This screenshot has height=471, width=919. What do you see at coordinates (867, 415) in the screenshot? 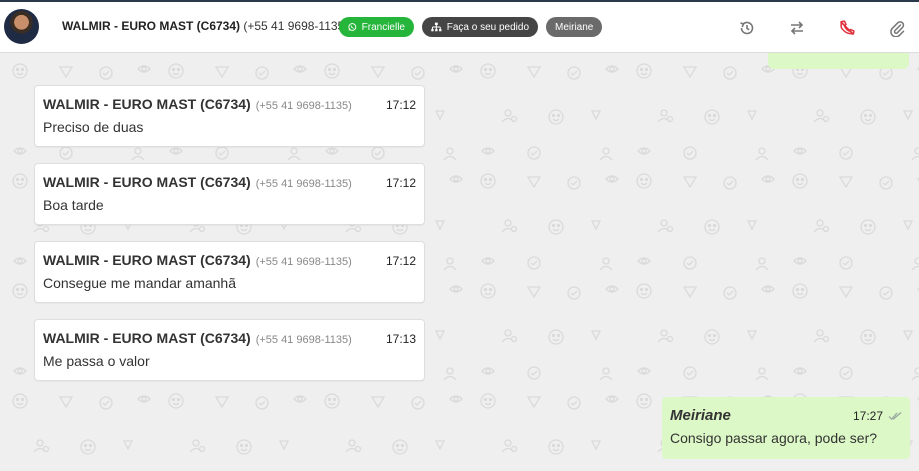
I see `message-time: 17:27` at bounding box center [867, 415].